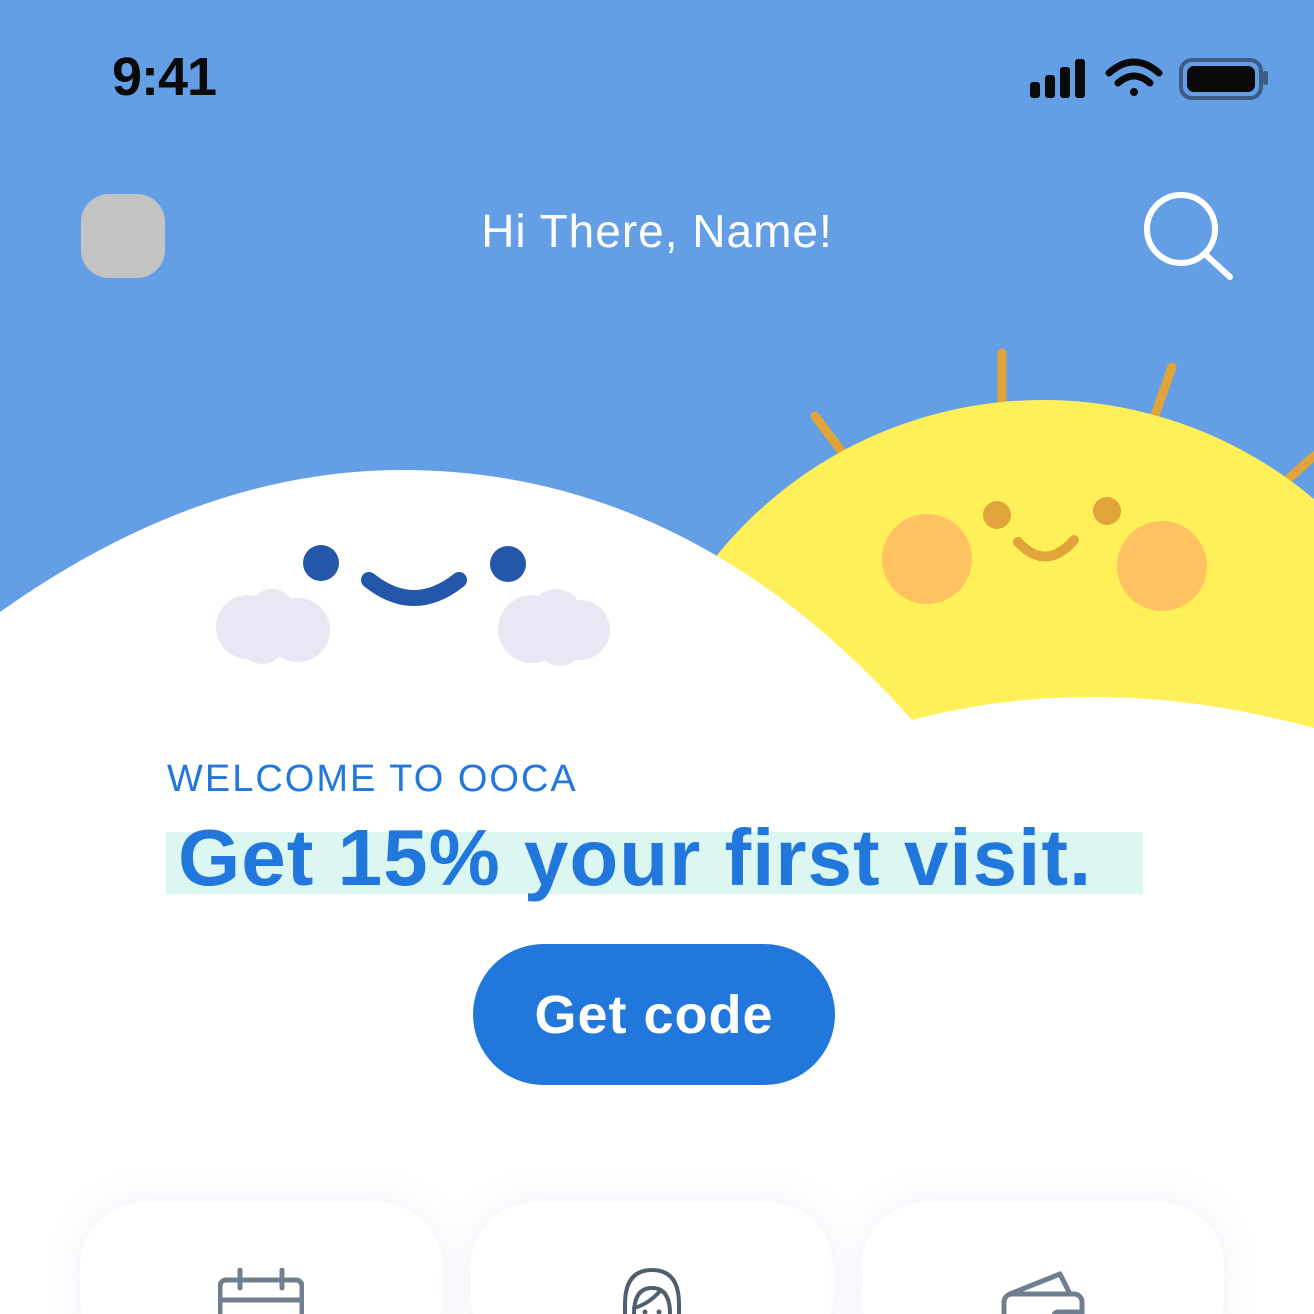  Describe the element at coordinates (164, 77) in the screenshot. I see `status-time: 9:41` at that location.